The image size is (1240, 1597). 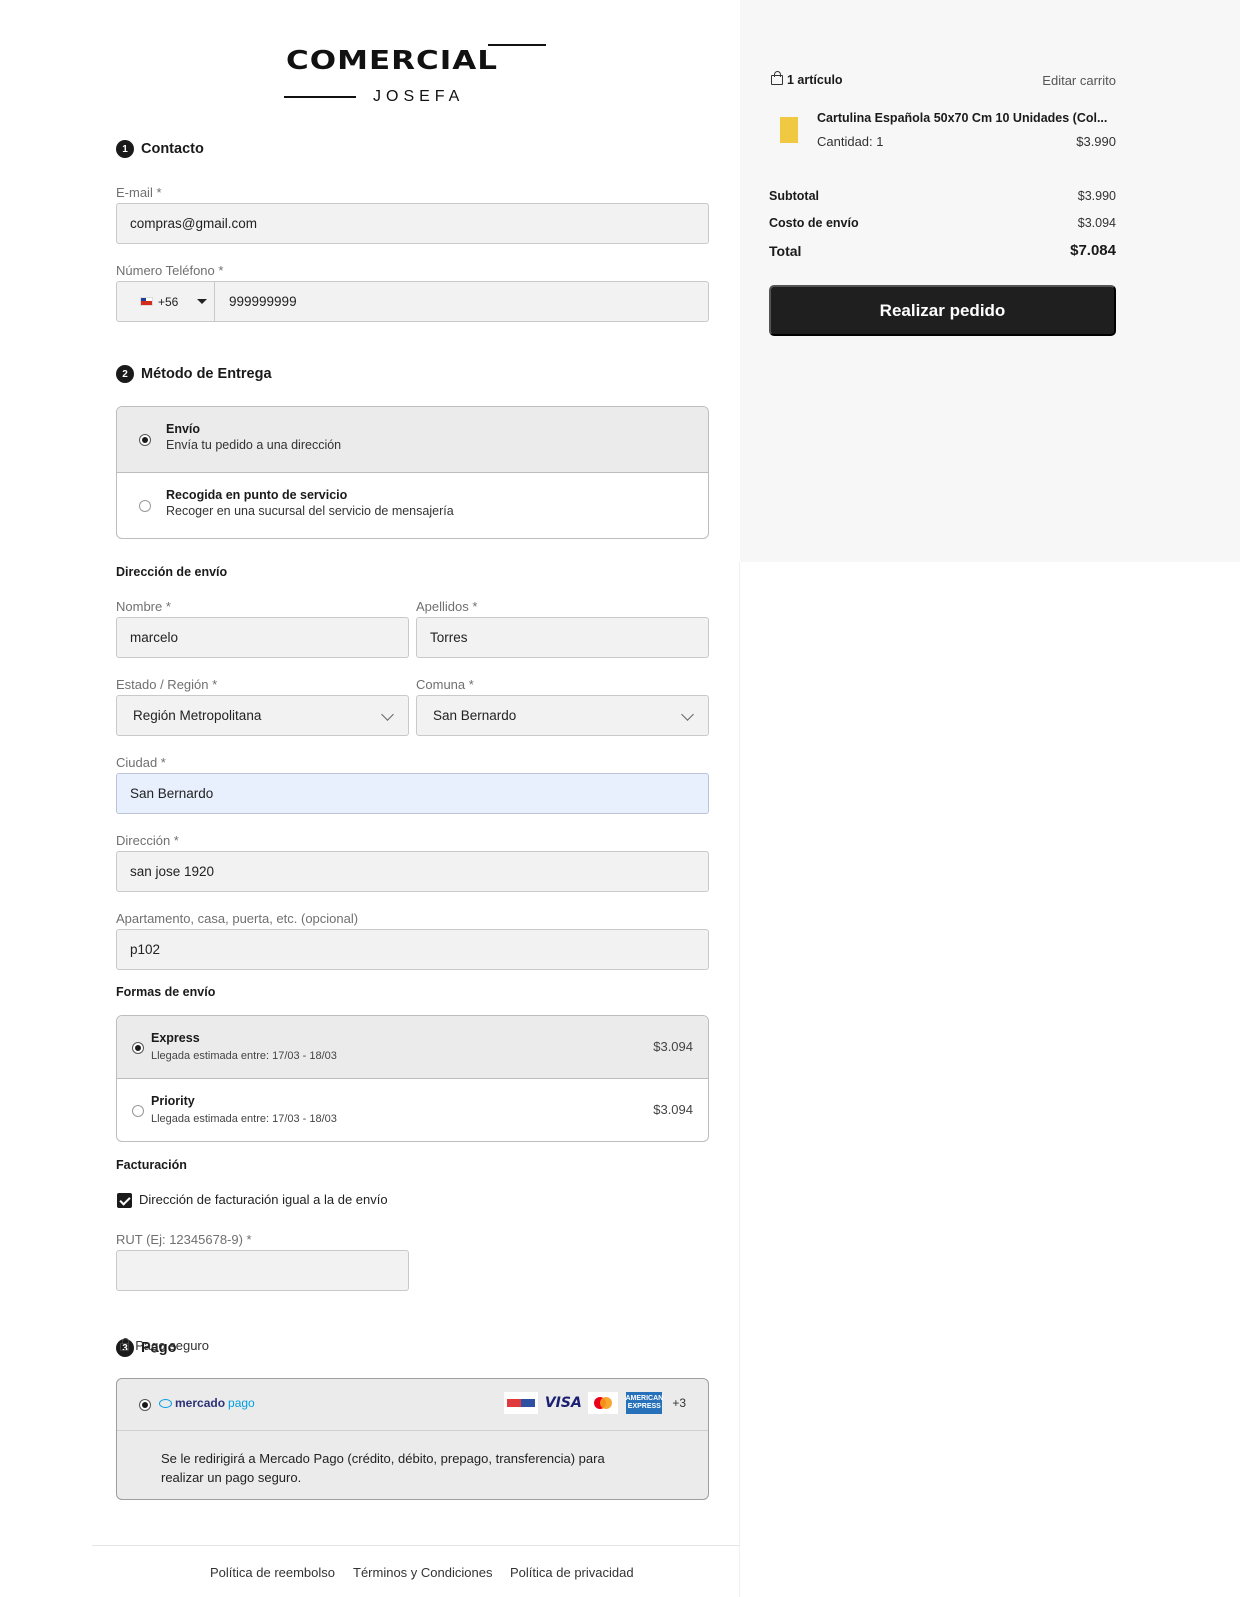 I want to click on last-name-value: Torres, so click(x=449, y=637).